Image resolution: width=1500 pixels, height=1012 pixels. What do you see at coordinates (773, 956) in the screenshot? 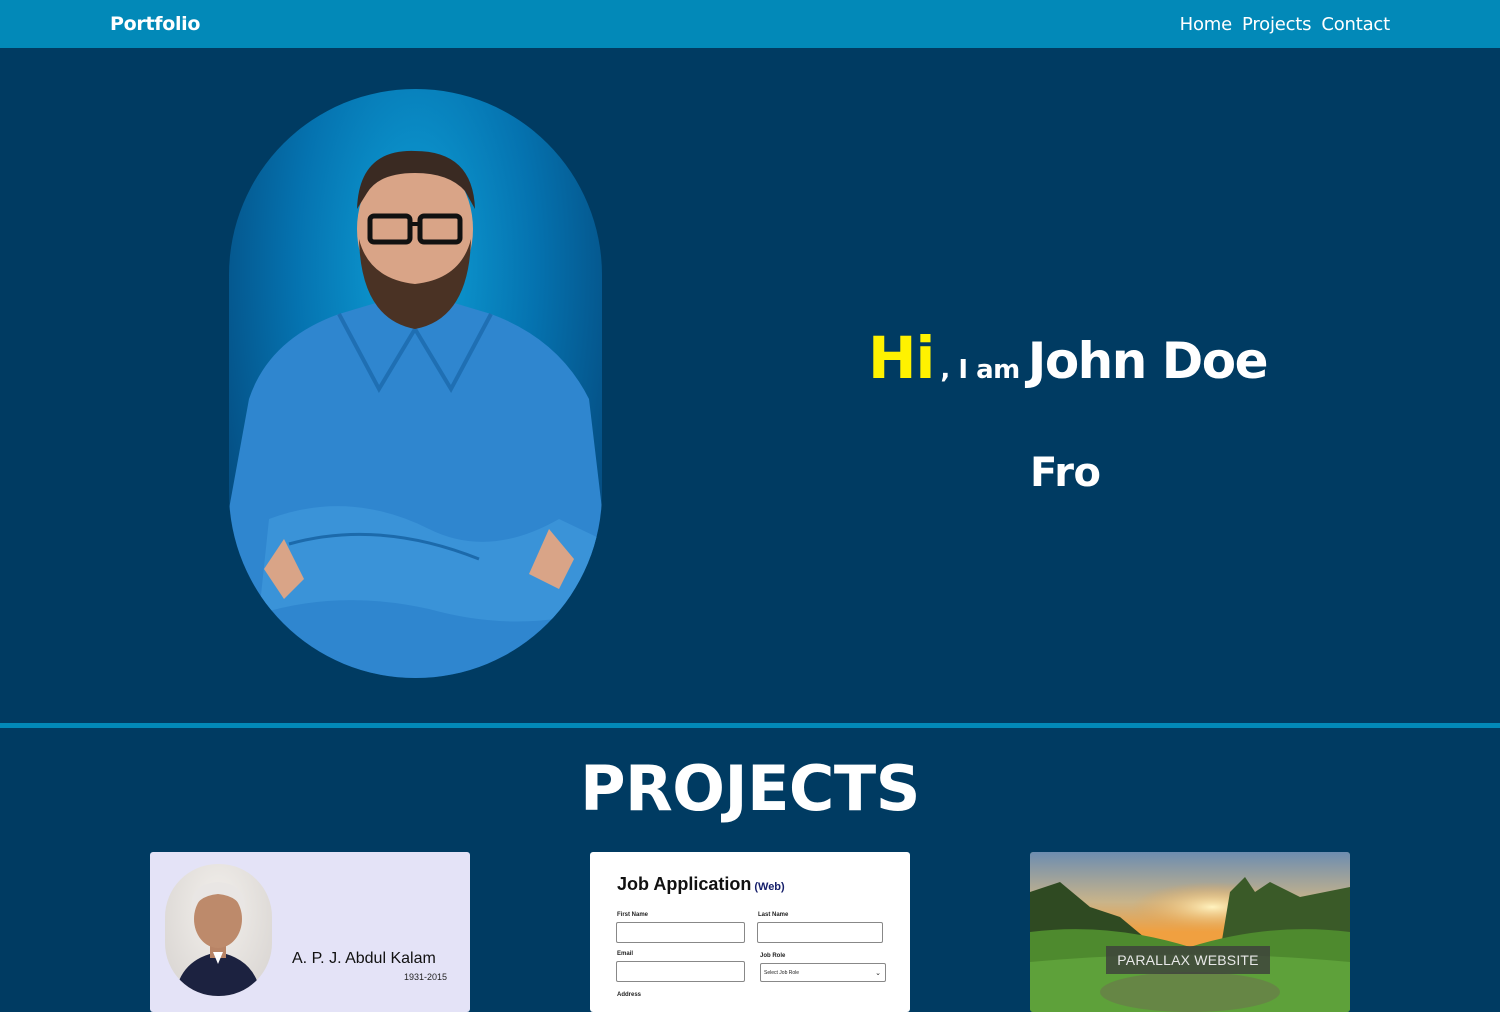
I see `job-role-label: Job Role` at bounding box center [773, 956].